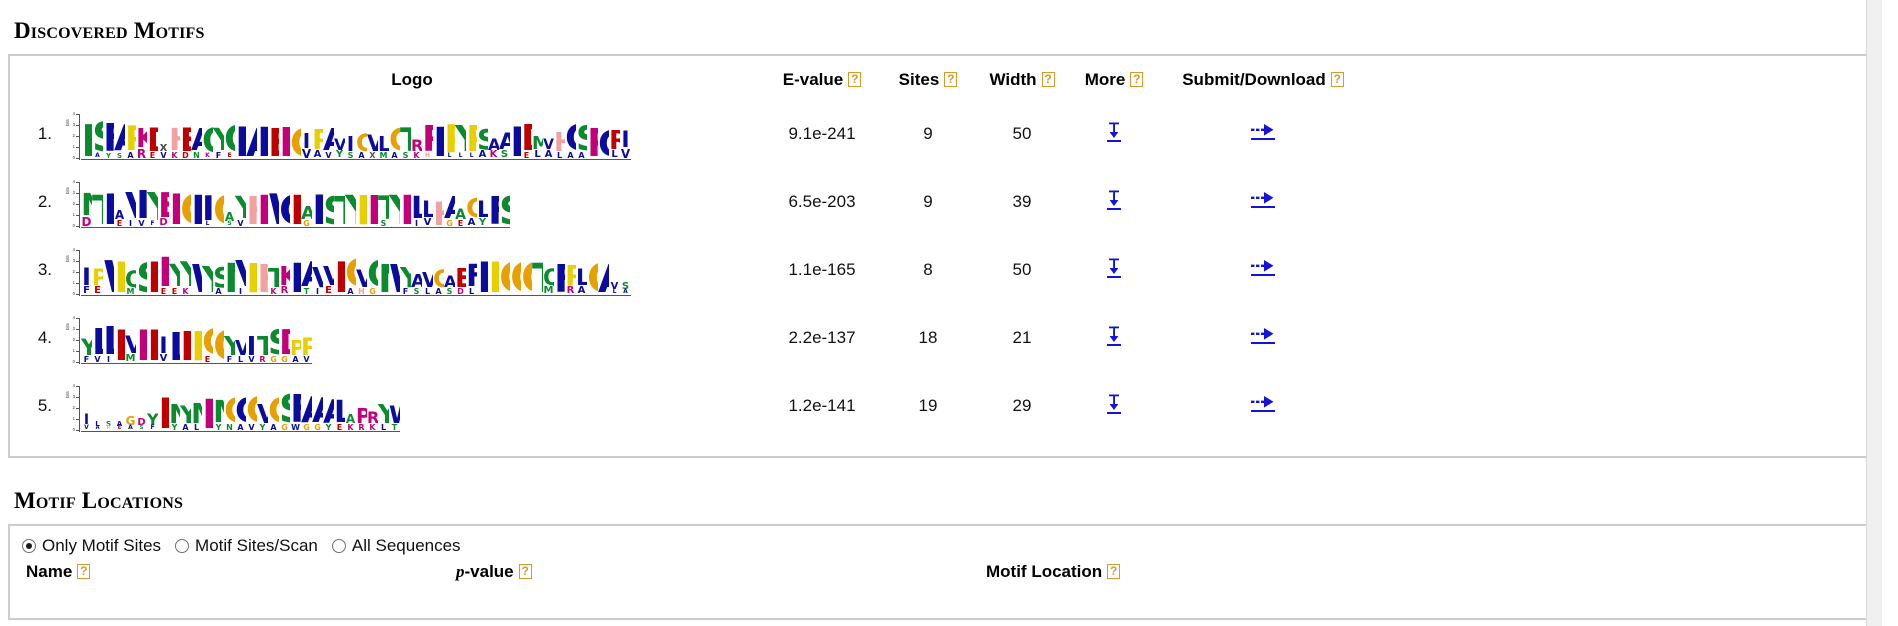 The height and width of the screenshot is (626, 1898). Describe the element at coordinates (471, 136) in the screenshot. I see `logo-column: PL` at that location.